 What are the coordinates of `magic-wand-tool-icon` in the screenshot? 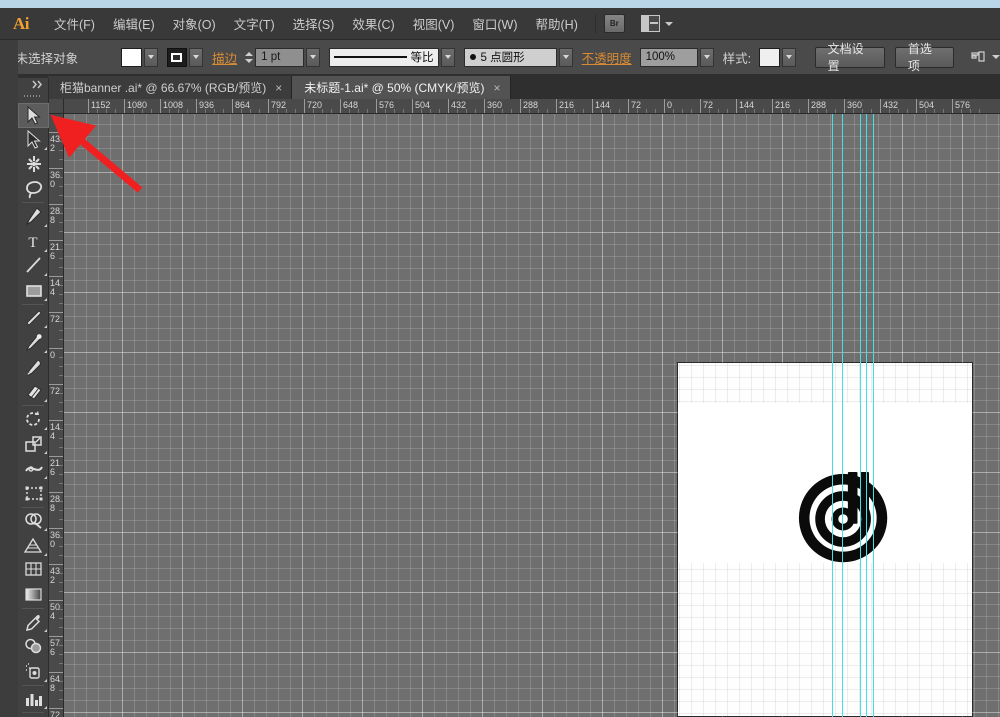 It's located at (34, 163).